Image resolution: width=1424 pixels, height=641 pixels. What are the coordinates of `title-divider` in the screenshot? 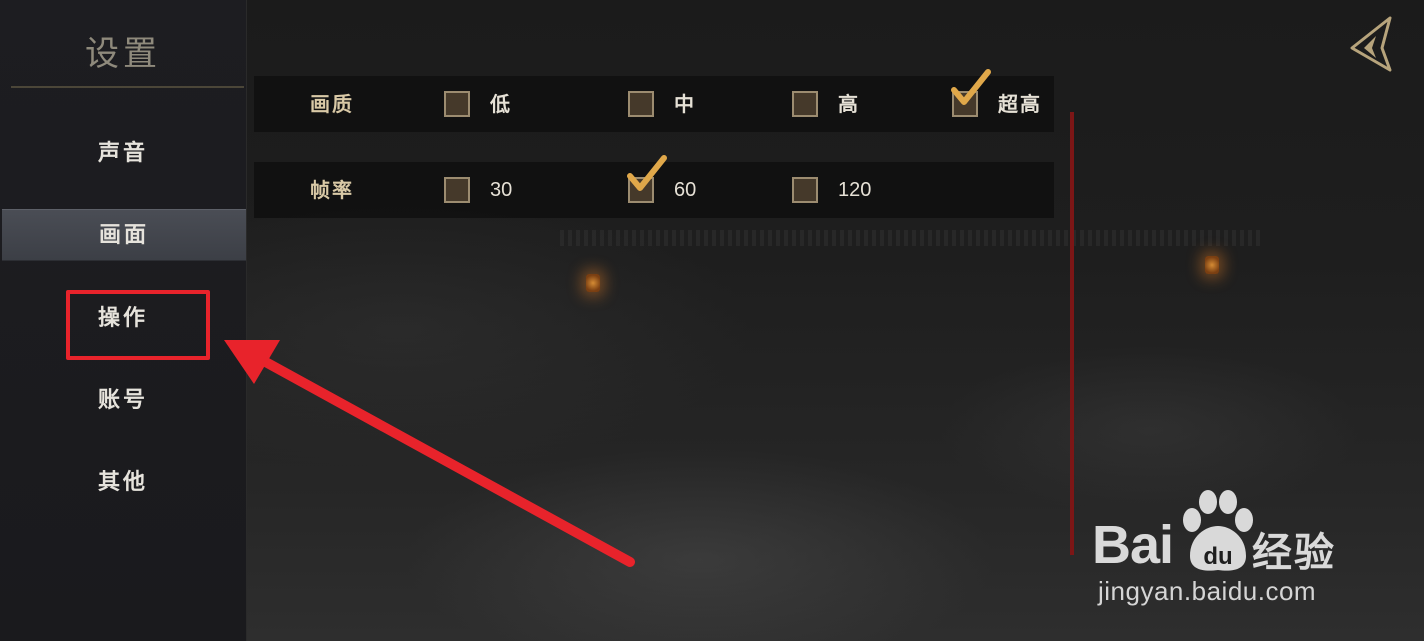 It's located at (127, 87).